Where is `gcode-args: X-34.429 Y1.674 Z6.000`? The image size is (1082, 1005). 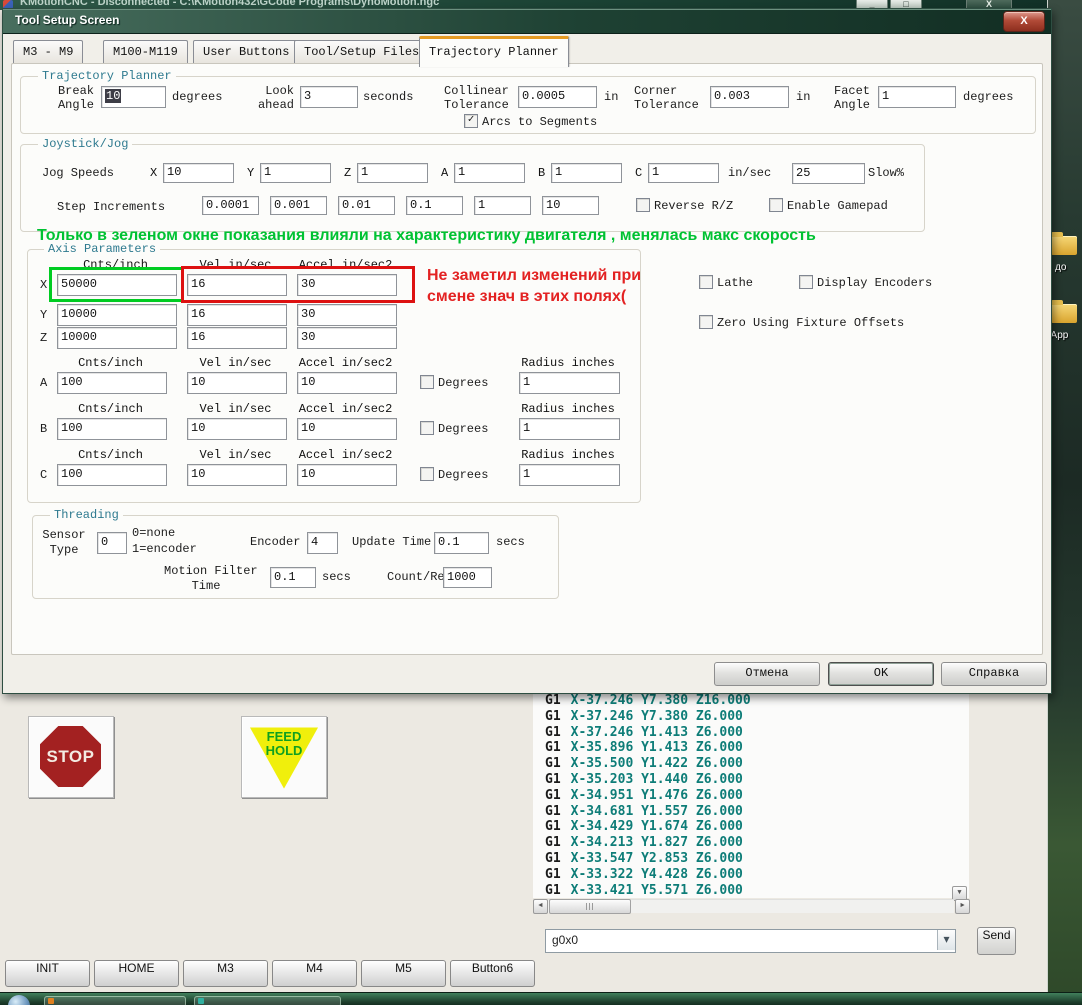
gcode-args: X-34.429 Y1.674 Z6.000 is located at coordinates (656, 827).